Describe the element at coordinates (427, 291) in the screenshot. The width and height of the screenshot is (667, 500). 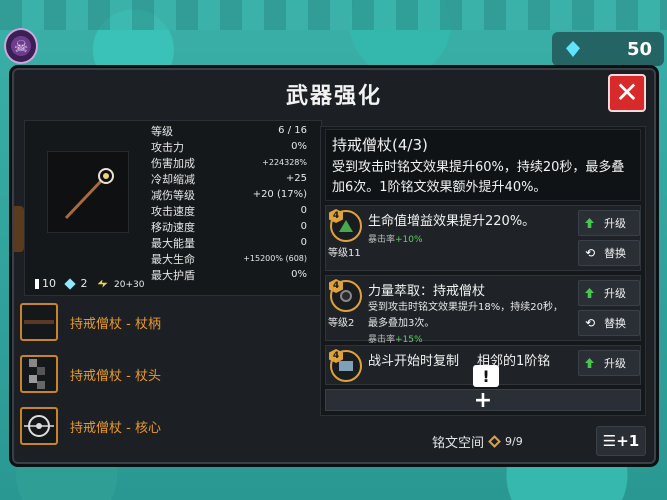
I see `rune-2-title: 力量萃取：持戒僧杖` at that location.